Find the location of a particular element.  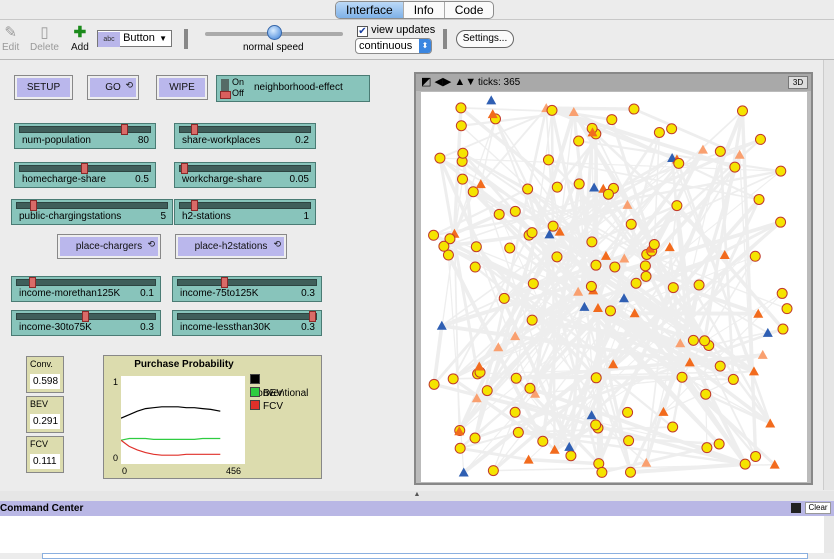

legend-label: FCV is located at coordinates (273, 406).